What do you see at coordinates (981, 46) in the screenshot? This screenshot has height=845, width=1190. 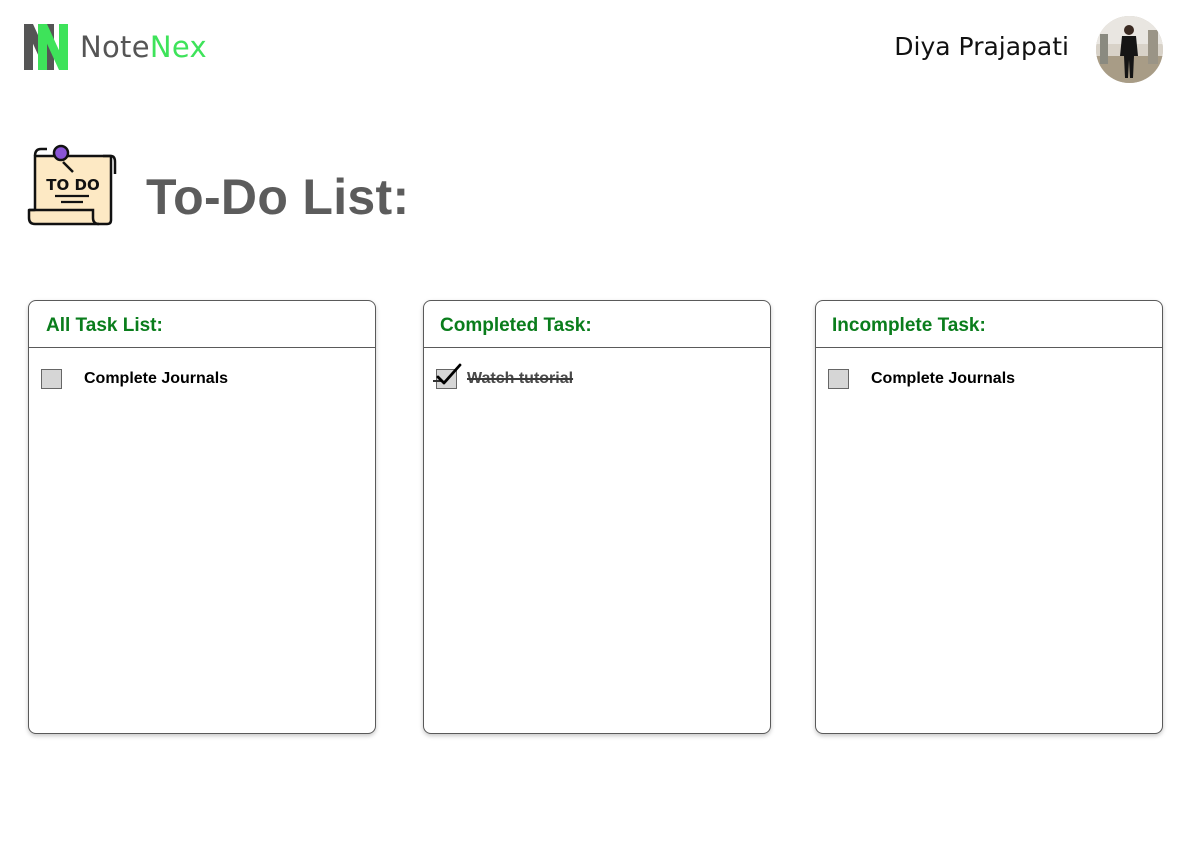 I see `user-name: Diya Prajapati` at bounding box center [981, 46].